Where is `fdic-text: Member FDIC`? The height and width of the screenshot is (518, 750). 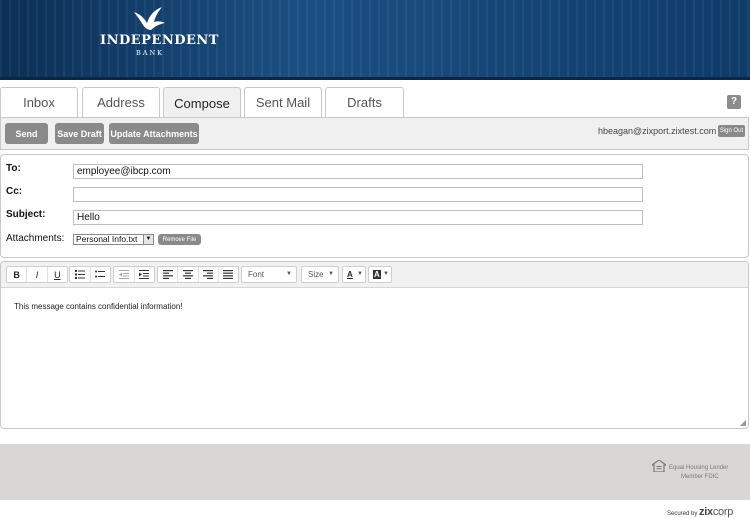 fdic-text: Member FDIC is located at coordinates (700, 477).